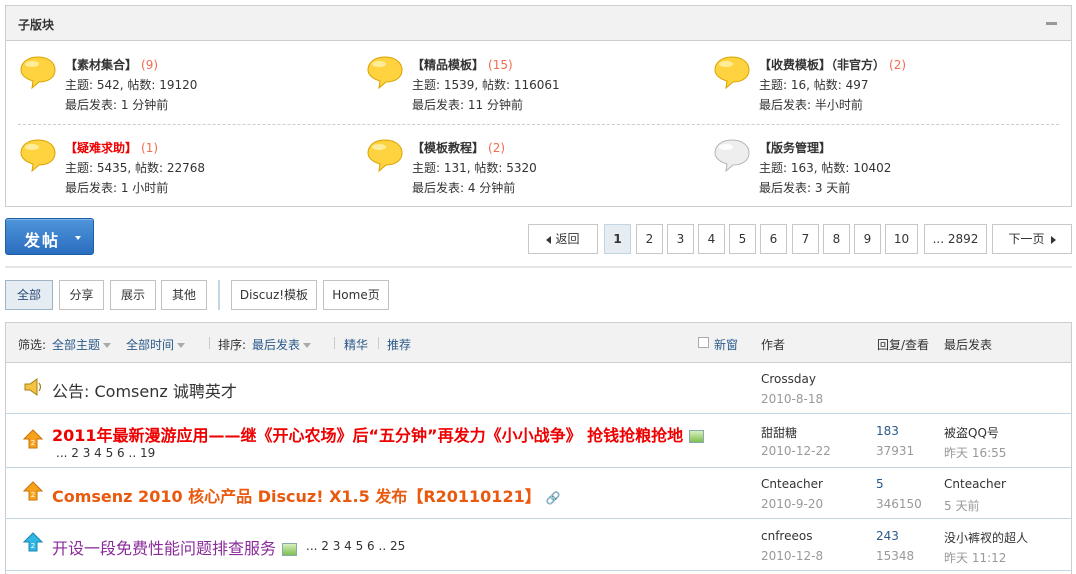 The width and height of the screenshot is (1076, 574). What do you see at coordinates (101, 148) in the screenshot?
I see `forum-name: 【疑难求助】` at bounding box center [101, 148].